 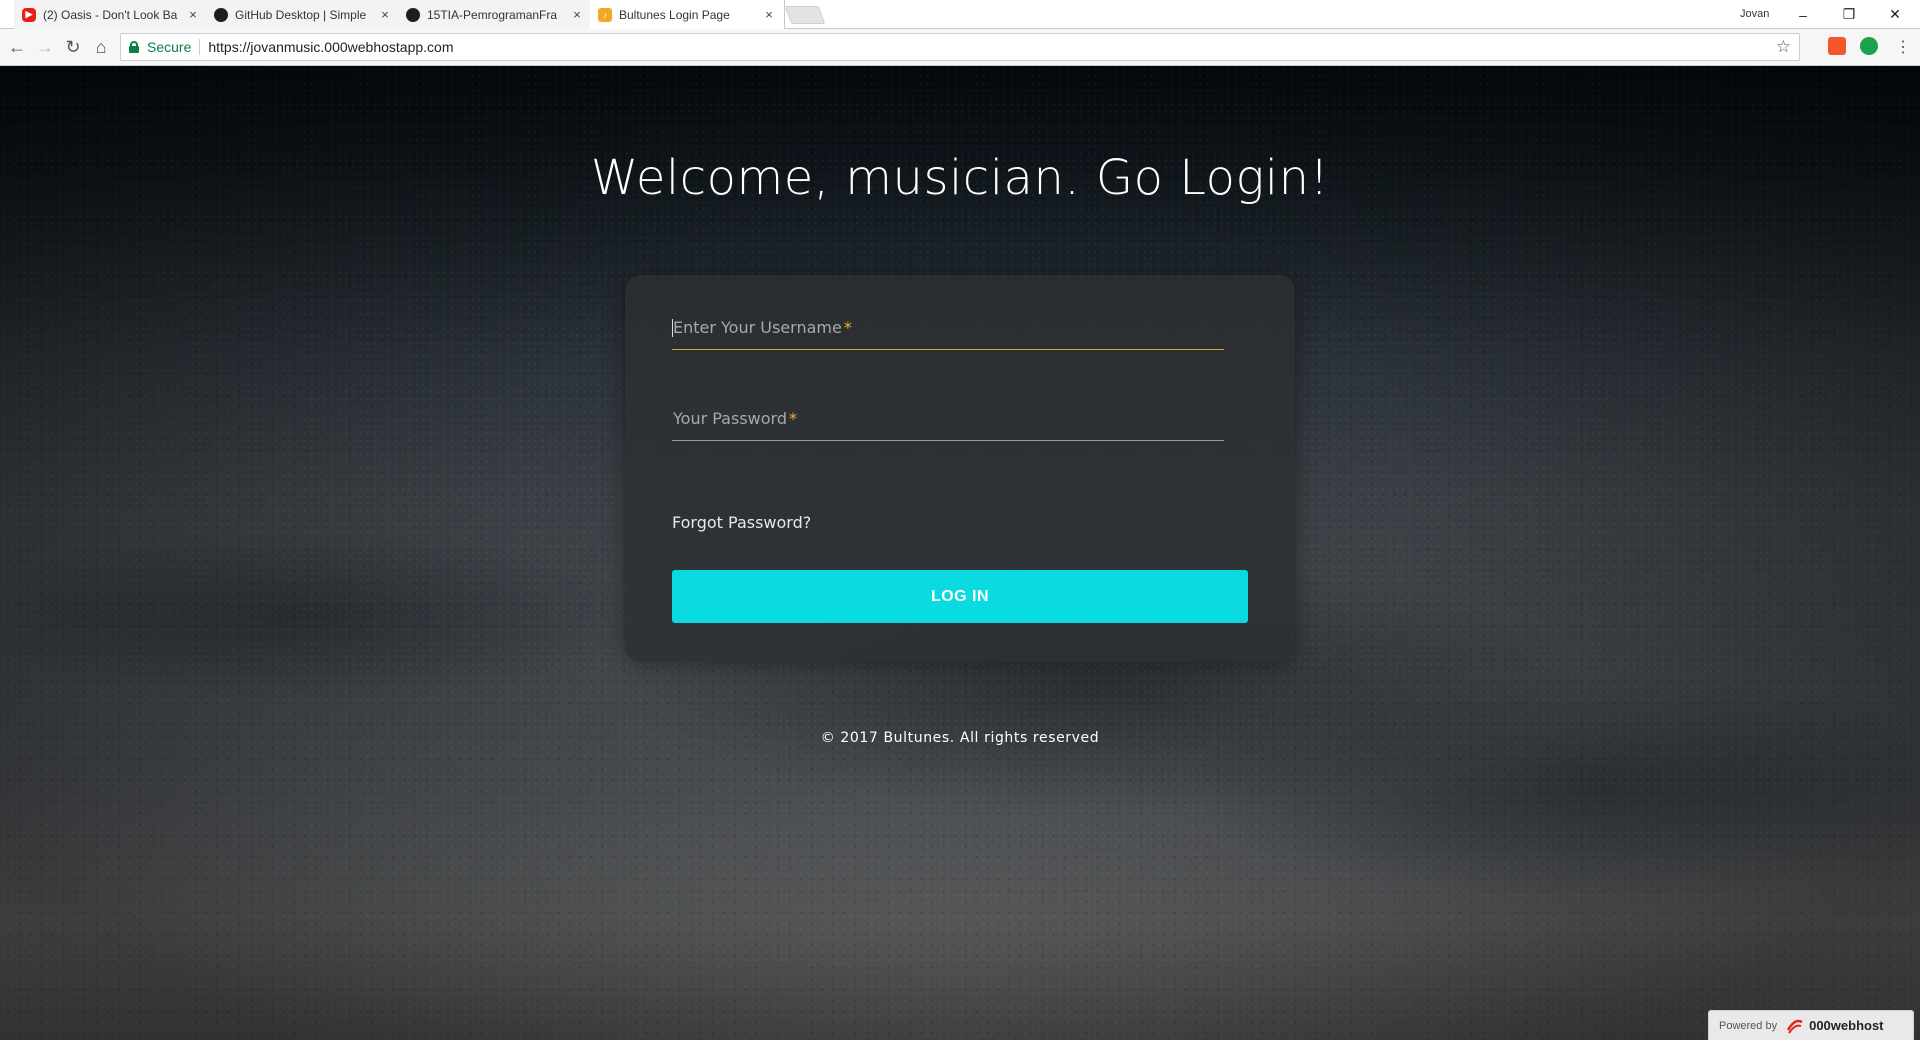 I want to click on username-field: Enter Your Username *, so click(x=948, y=327).